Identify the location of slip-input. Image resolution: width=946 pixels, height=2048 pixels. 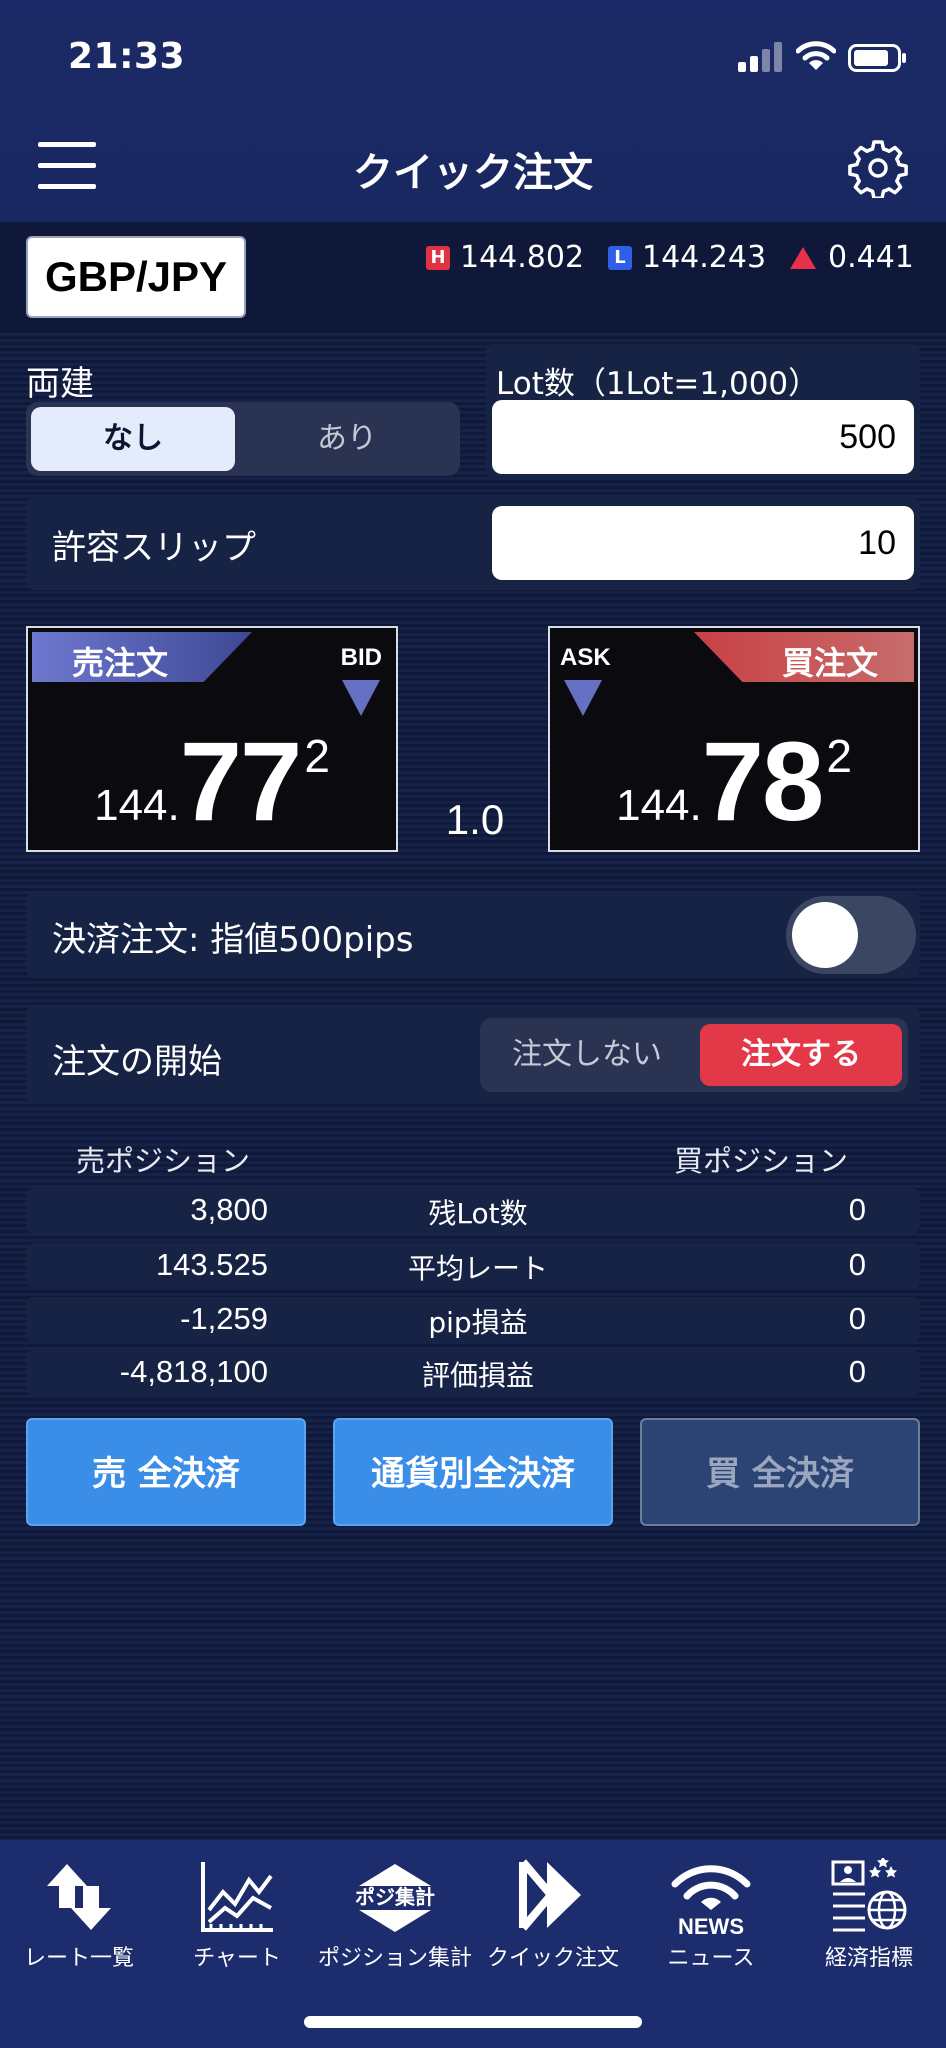
(703, 543).